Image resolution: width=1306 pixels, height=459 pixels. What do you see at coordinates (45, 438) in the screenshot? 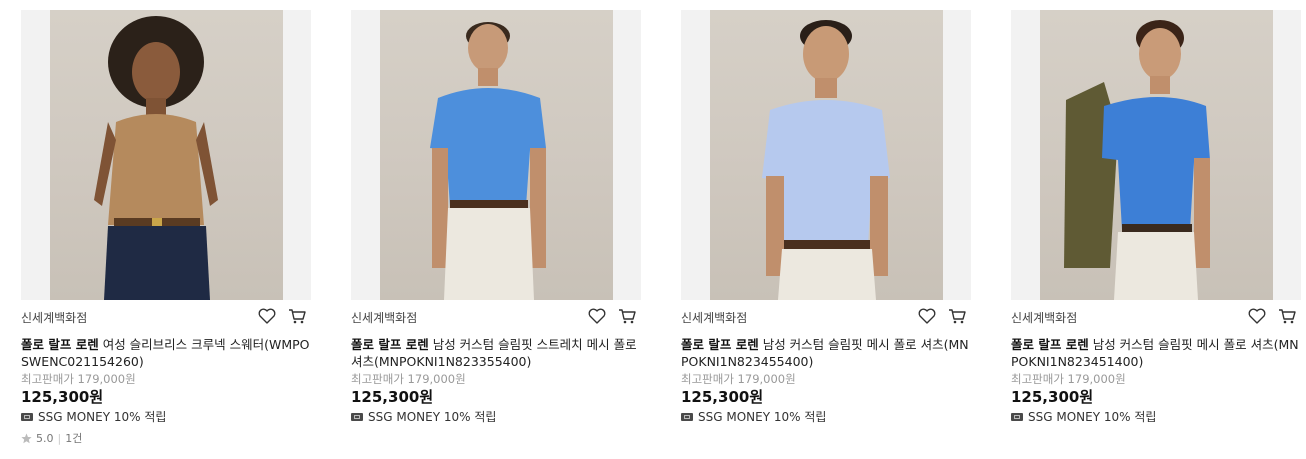
I see `rating-score: 5.0` at bounding box center [45, 438].